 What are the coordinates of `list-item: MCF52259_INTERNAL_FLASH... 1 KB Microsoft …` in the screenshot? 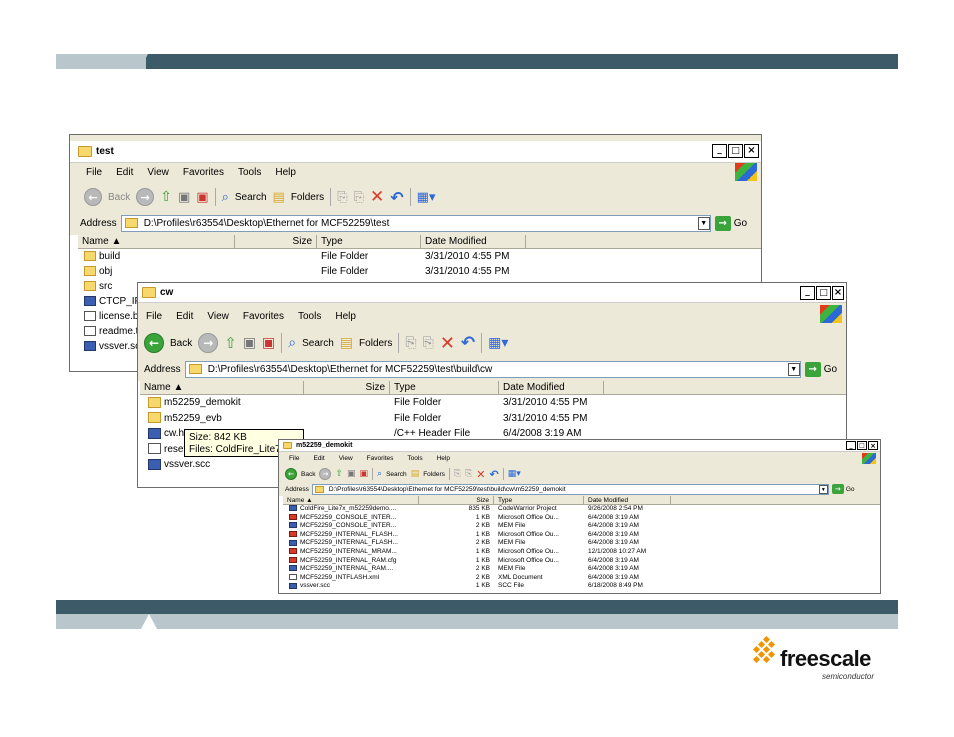 It's located at (582, 535).